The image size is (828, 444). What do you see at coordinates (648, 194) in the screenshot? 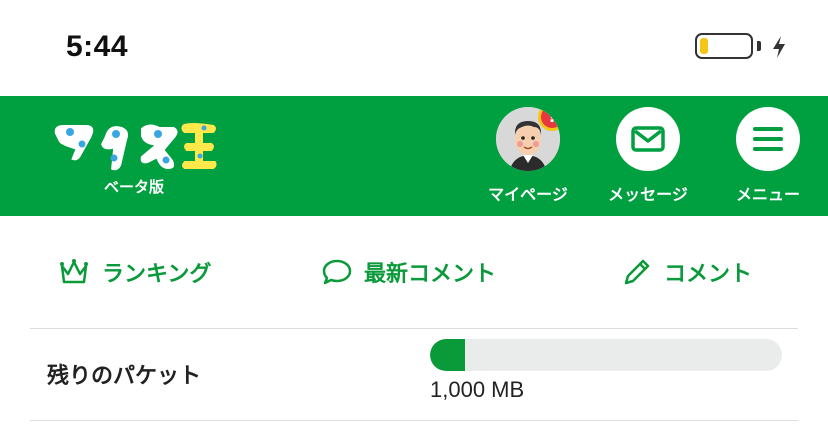
I see `messages-label: メッセージ` at bounding box center [648, 194].